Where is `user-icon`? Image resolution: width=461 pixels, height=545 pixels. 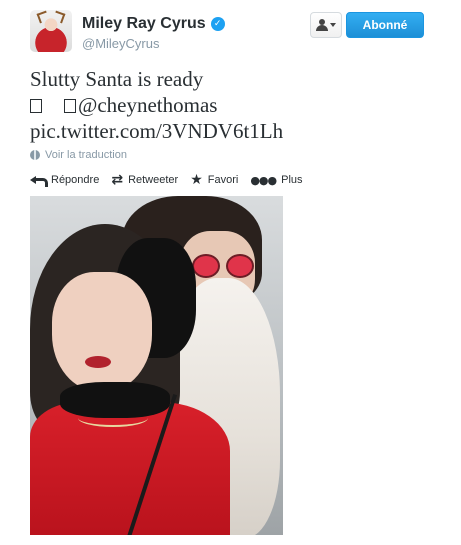
user-icon is located at coordinates (322, 25).